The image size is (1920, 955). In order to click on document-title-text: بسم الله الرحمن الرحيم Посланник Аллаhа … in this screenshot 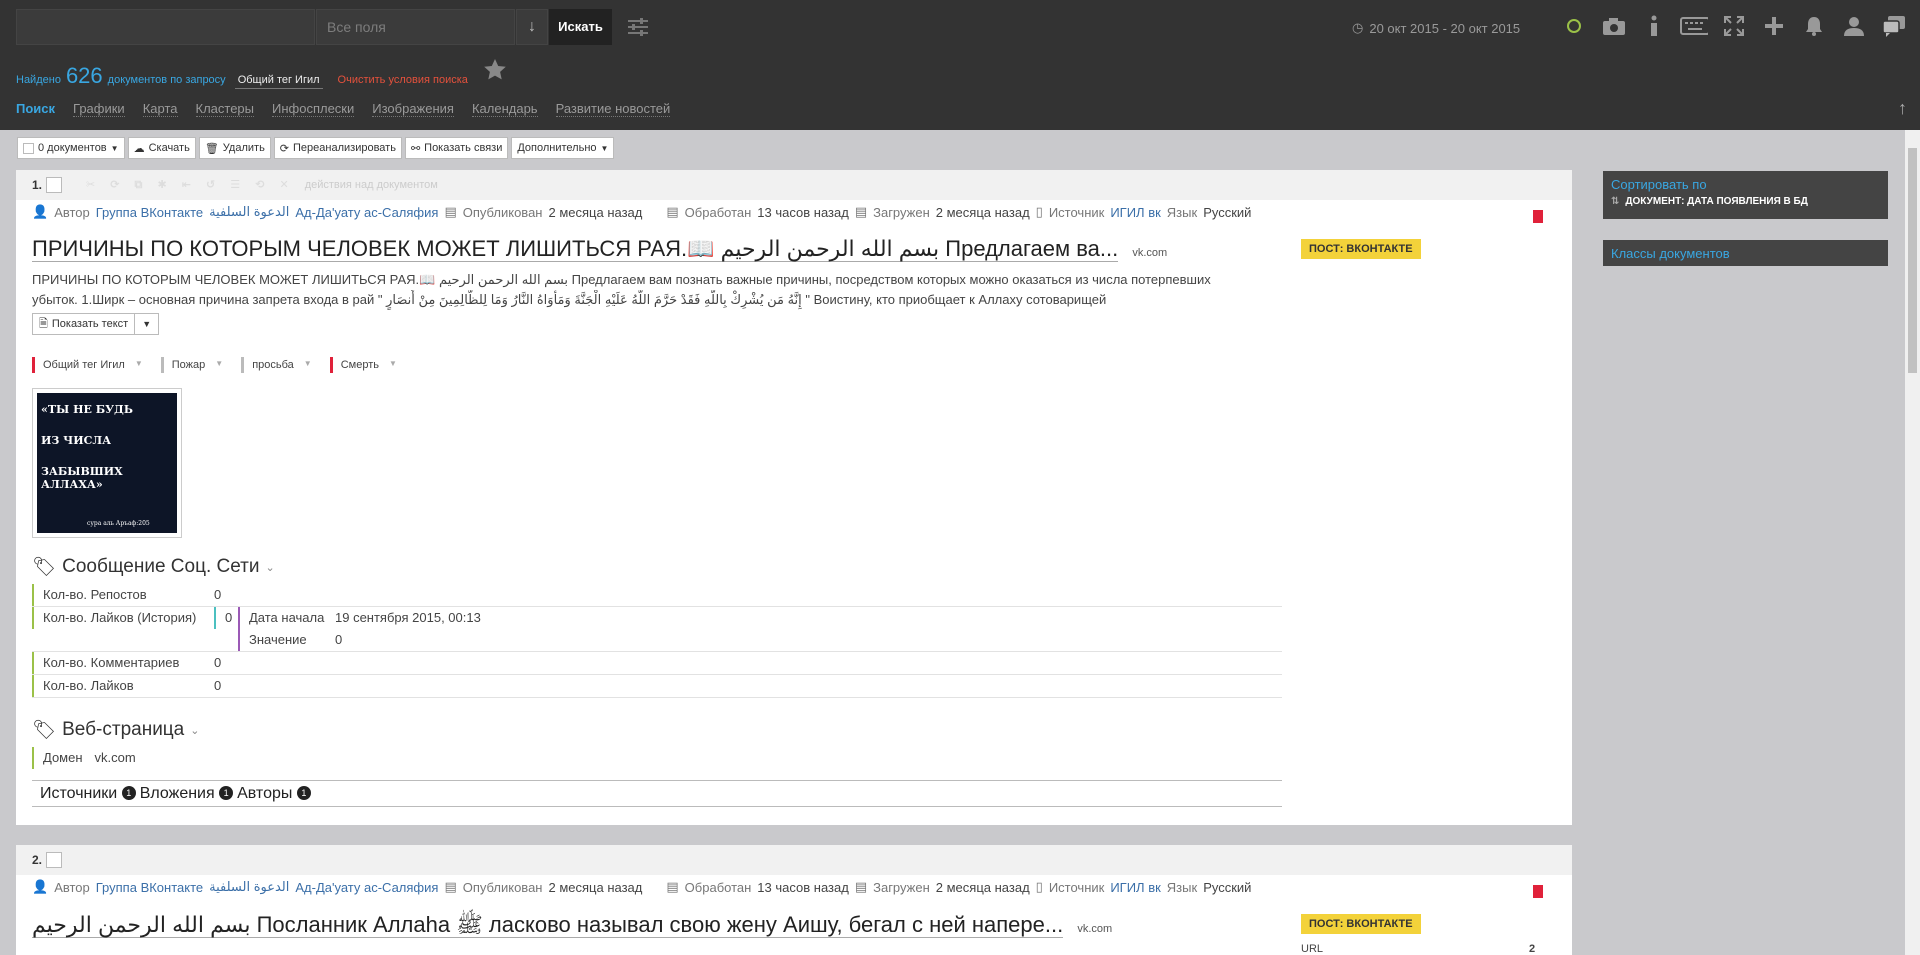, I will do `click(548, 925)`.